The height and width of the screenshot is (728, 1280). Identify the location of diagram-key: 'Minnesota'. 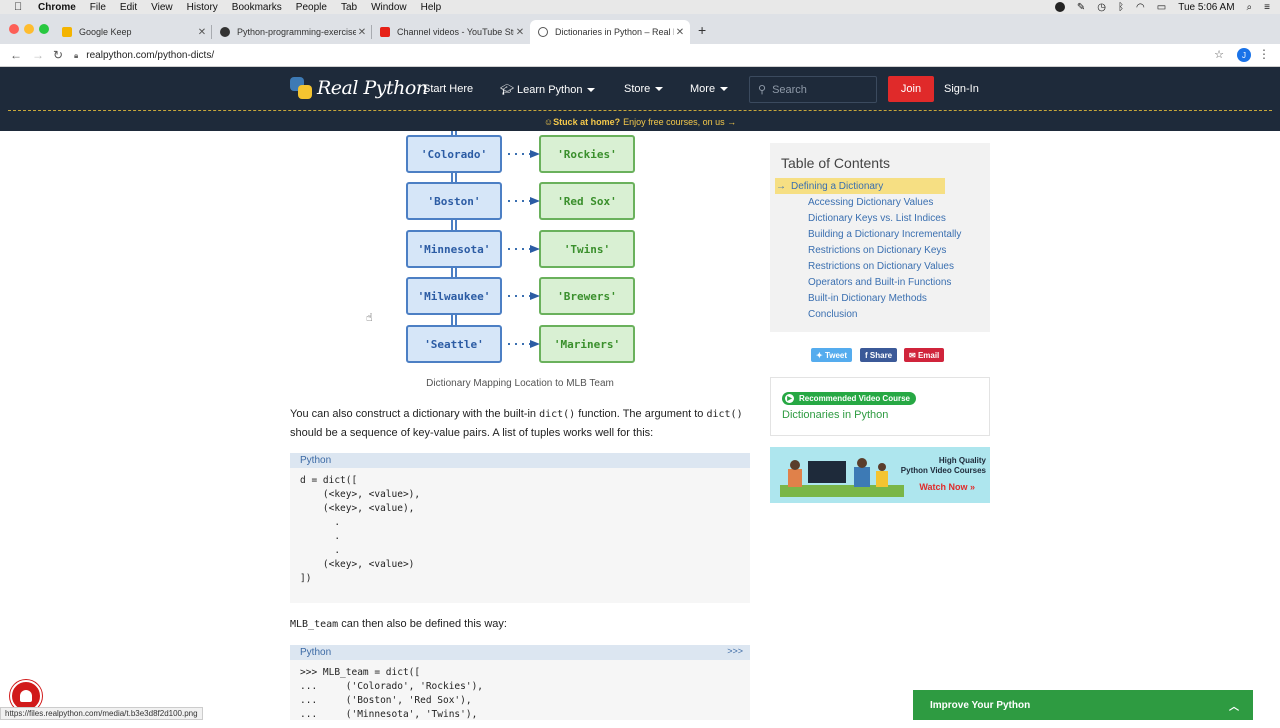
(454, 249).